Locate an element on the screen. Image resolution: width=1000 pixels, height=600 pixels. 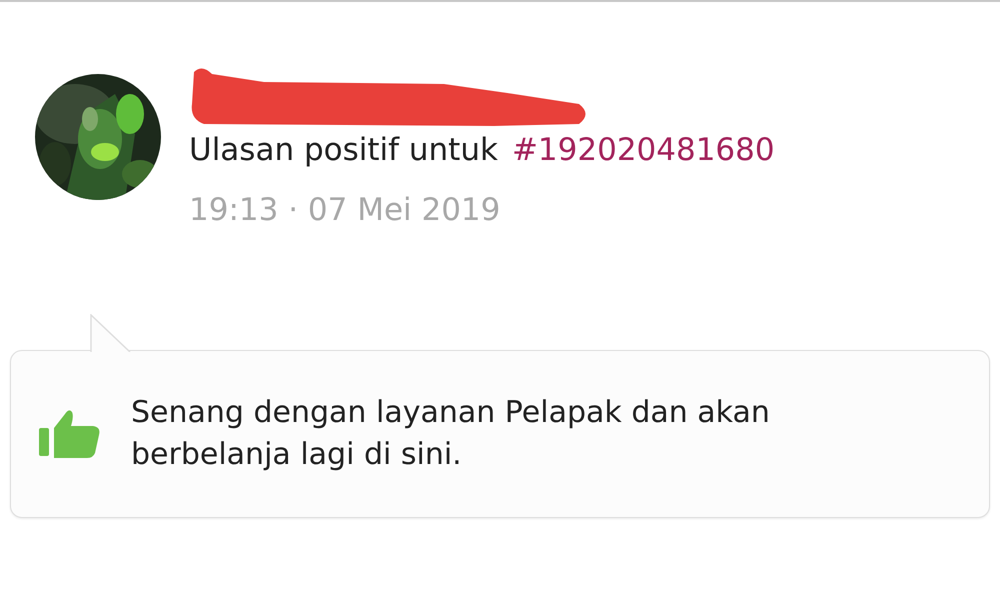
comment-text: Senang dengan layanan Pelapak dan akan berbelanja lagi di sini. is located at coordinates (451, 434).